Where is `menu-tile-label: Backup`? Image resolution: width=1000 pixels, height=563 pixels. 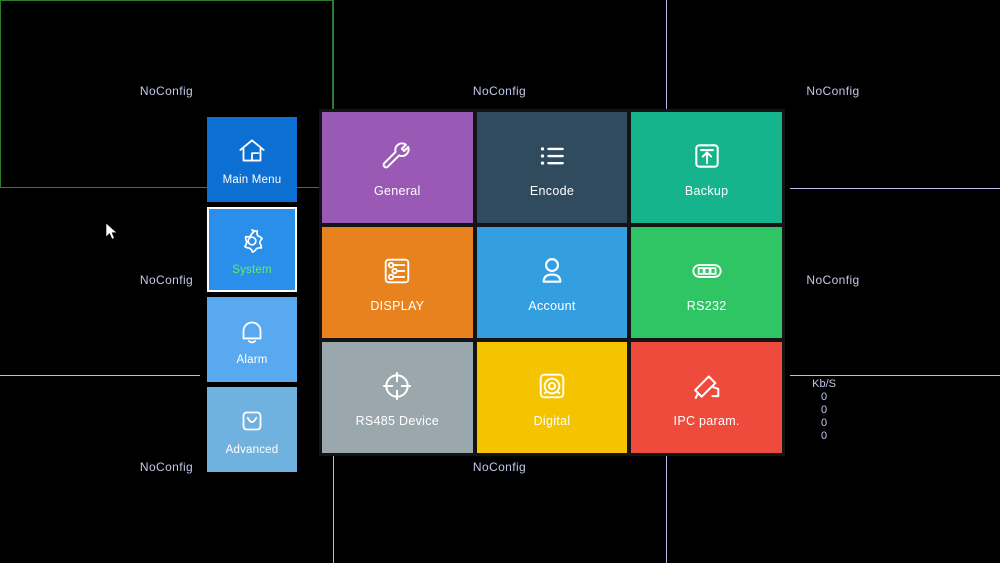
menu-tile-label: Backup is located at coordinates (706, 191).